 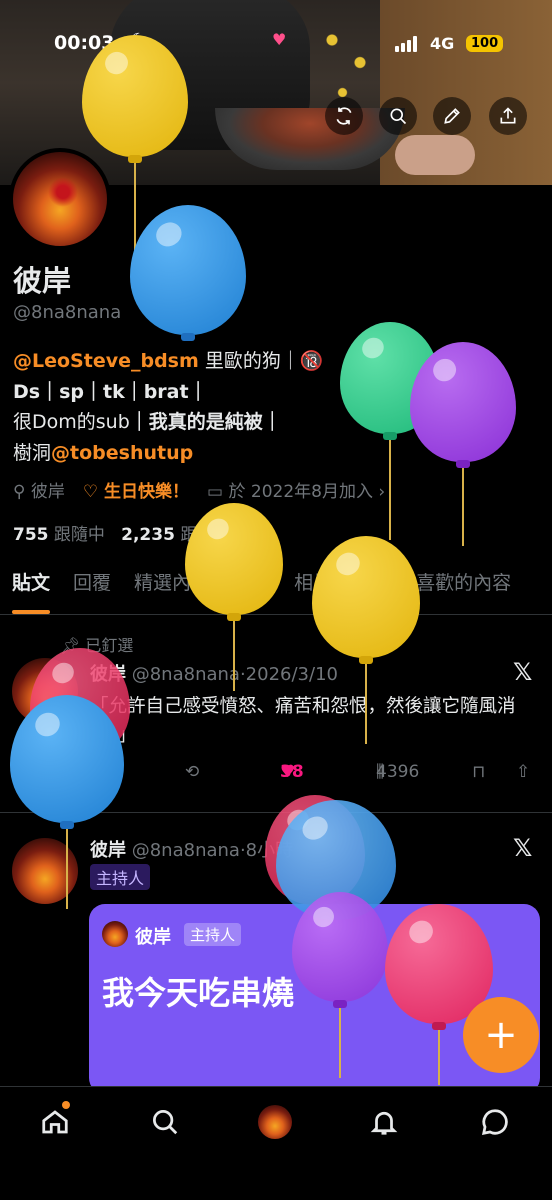 I want to click on pinned-label: 已釘選, so click(x=109, y=645).